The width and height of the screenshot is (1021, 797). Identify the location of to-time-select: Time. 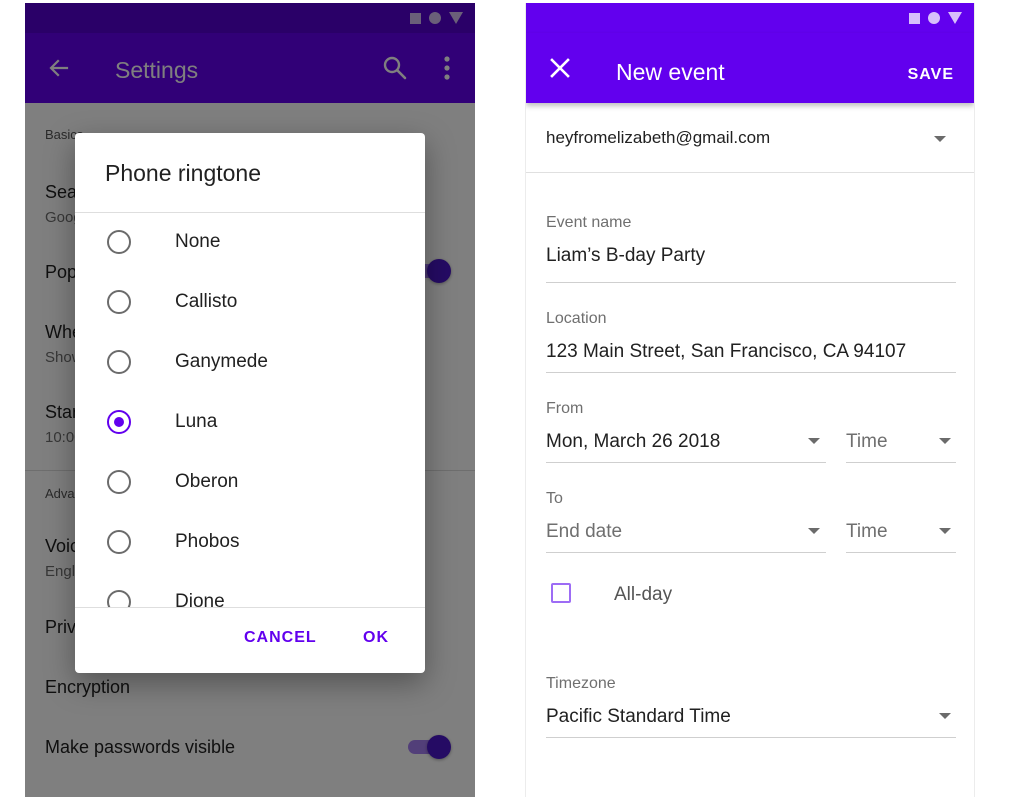
(867, 532).